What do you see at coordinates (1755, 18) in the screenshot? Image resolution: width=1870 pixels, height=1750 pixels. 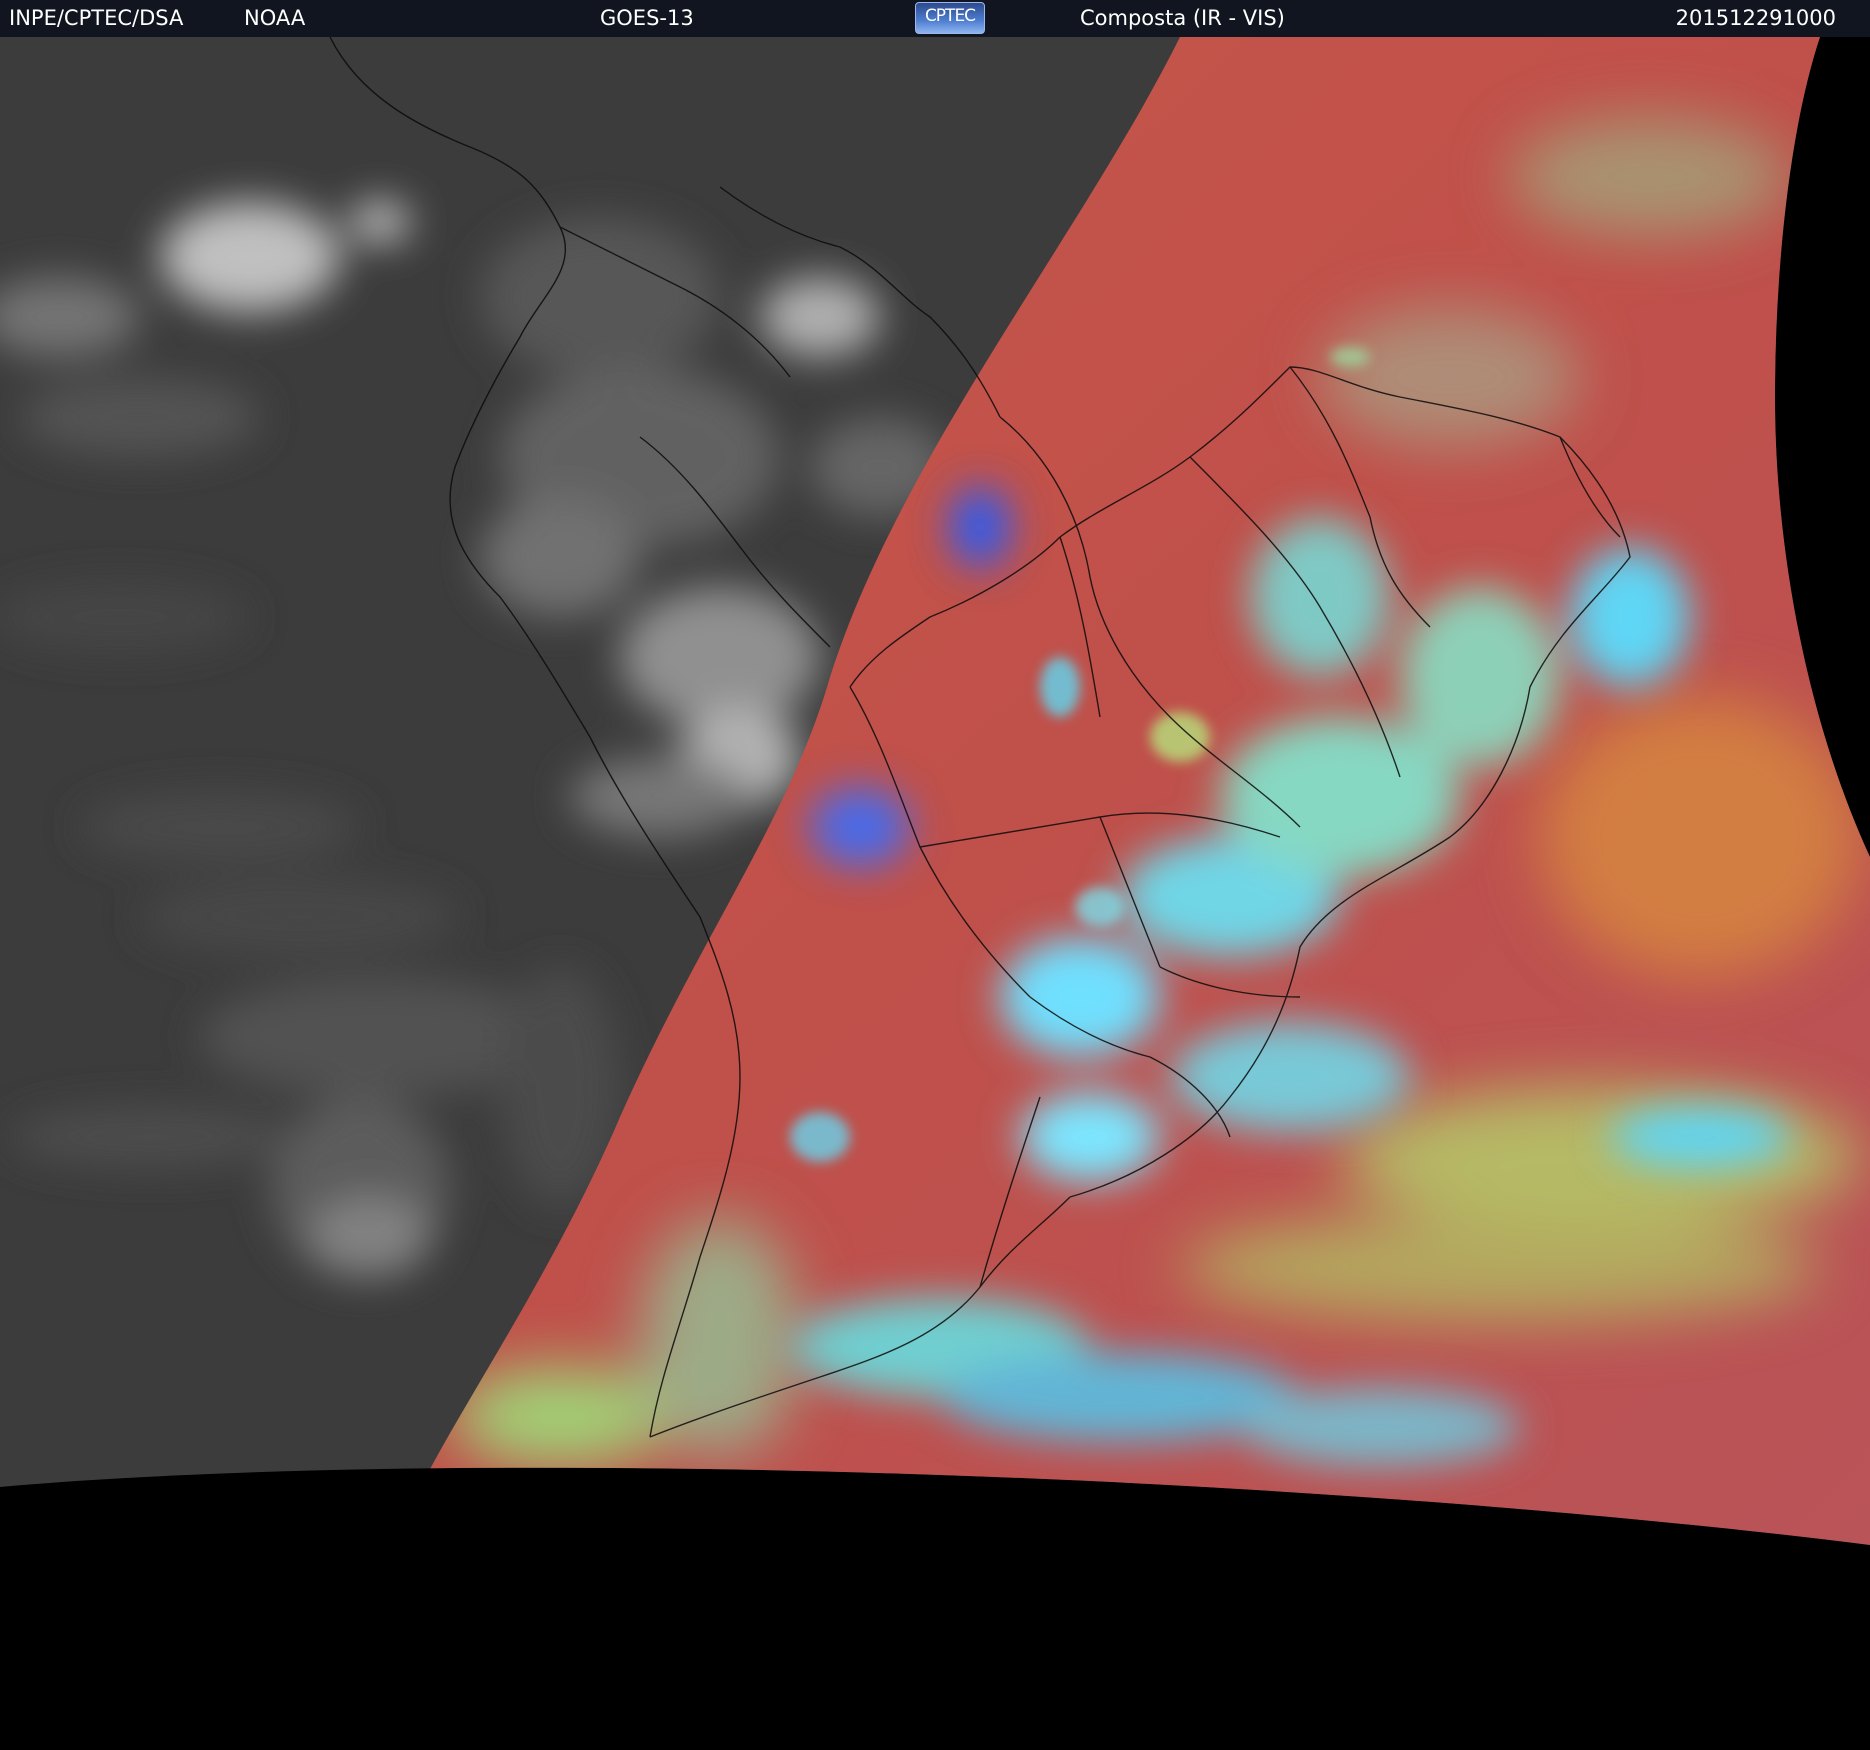 I see `timestamp-label: 201512291000` at bounding box center [1755, 18].